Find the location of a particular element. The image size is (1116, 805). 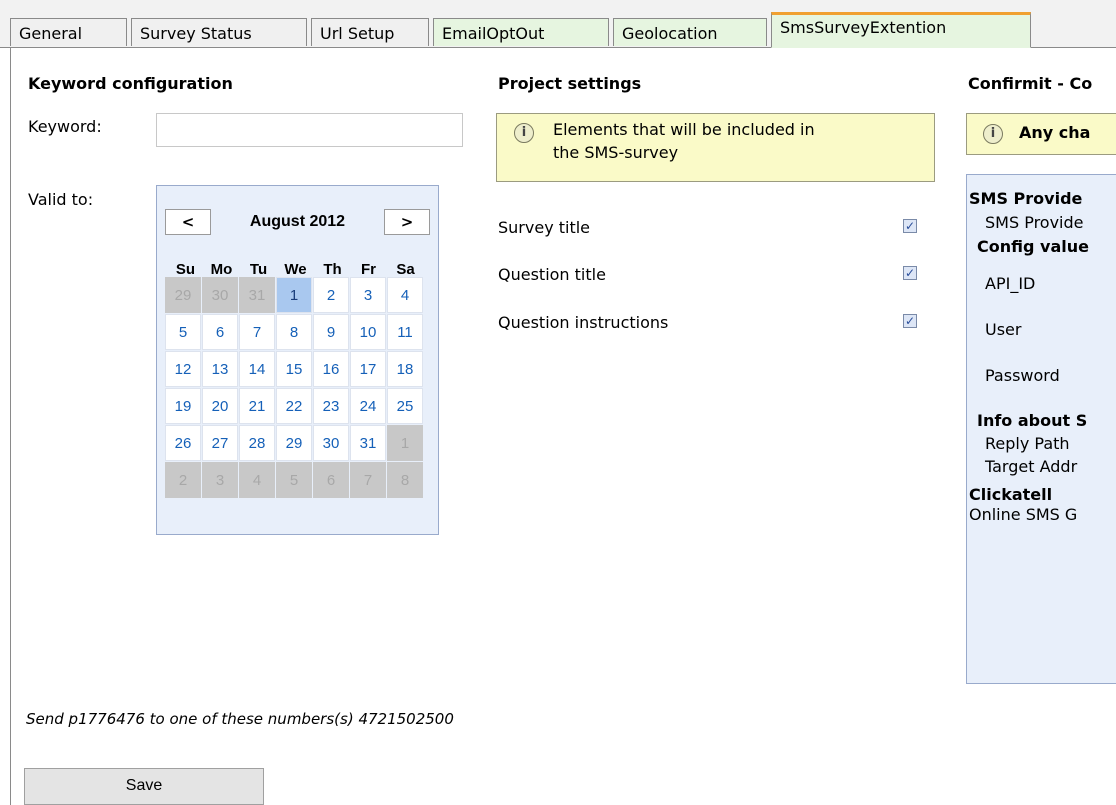

calendar-day-other-month: 31 is located at coordinates (257, 295).